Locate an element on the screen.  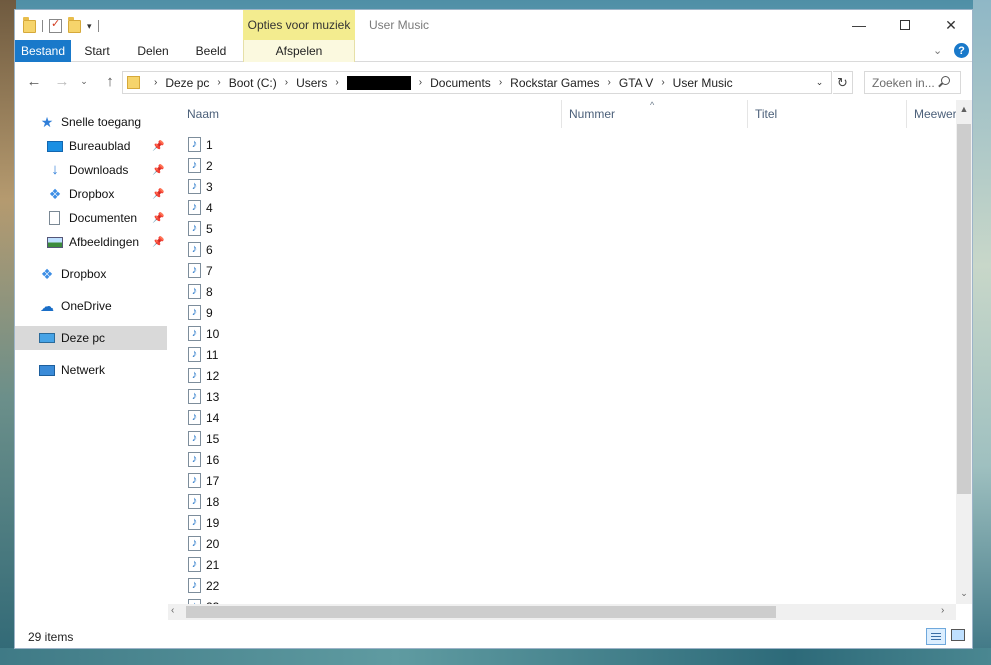
sidebar-item-this-pc: Deze pc is located at coordinates (91, 338).